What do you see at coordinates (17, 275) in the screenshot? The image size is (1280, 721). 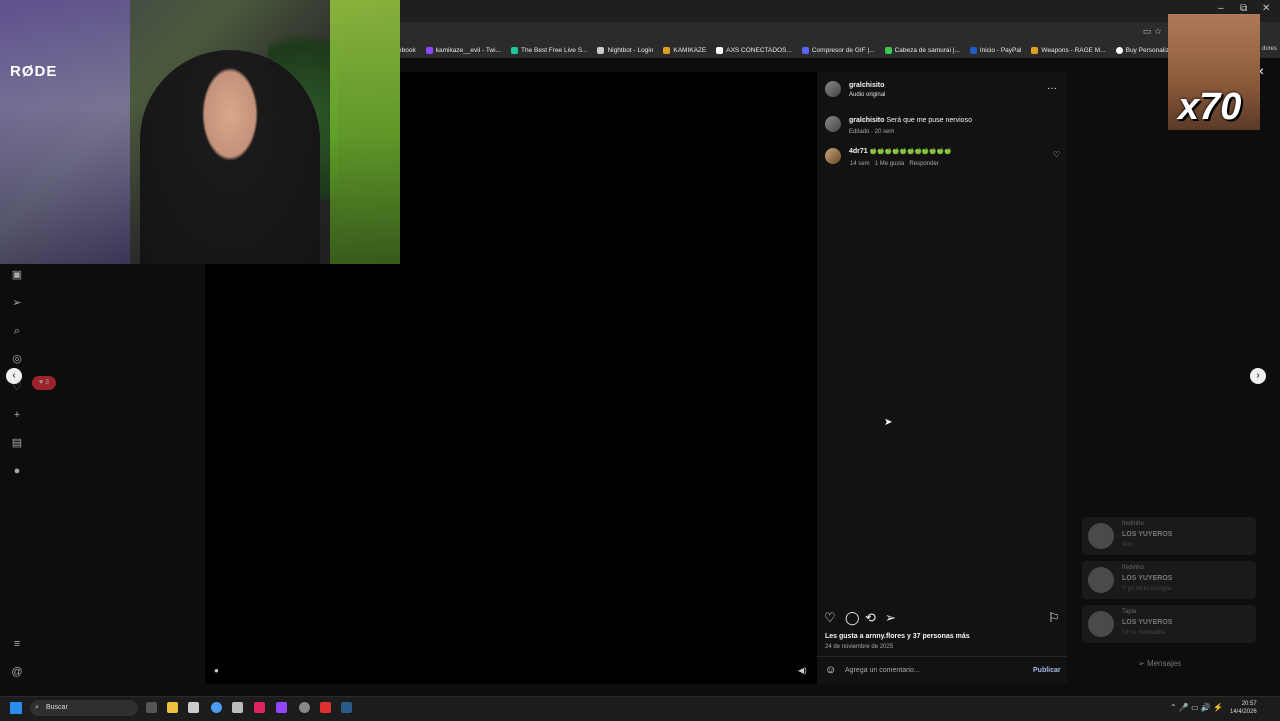 I see `reels-icon: ▣` at bounding box center [17, 275].